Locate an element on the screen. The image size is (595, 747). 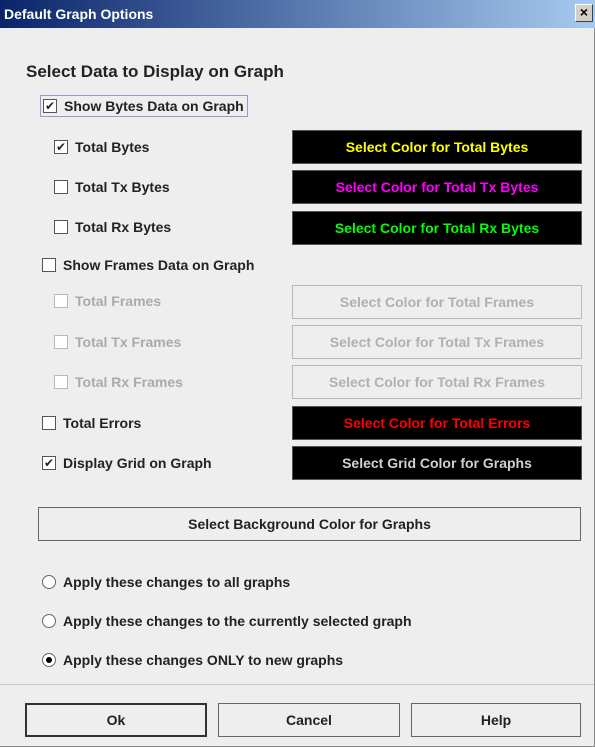
total-errors-checkbox: Total Errors is located at coordinates (91, 423).